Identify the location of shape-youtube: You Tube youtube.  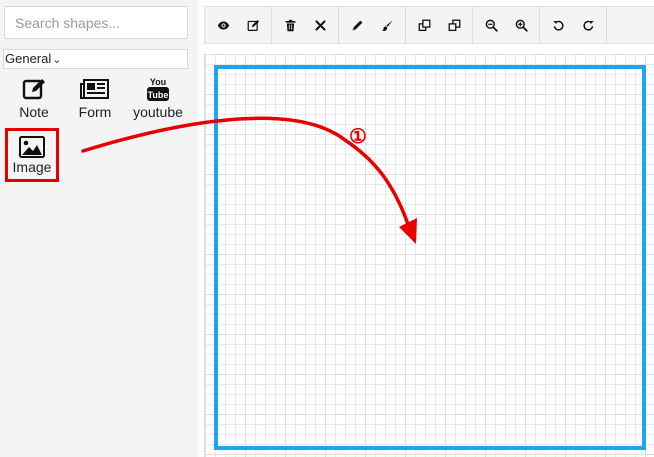
(158, 100).